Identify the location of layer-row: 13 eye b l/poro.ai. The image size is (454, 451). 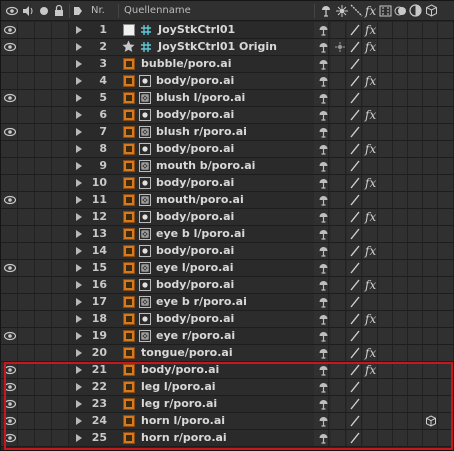
(227, 234).